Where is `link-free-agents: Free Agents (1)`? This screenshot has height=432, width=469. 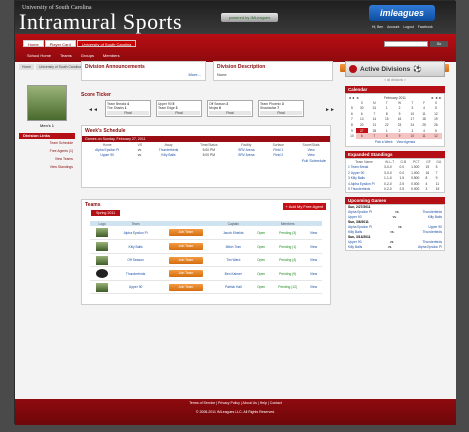 link-free-agents: Free Agents (1) is located at coordinates (47, 151).